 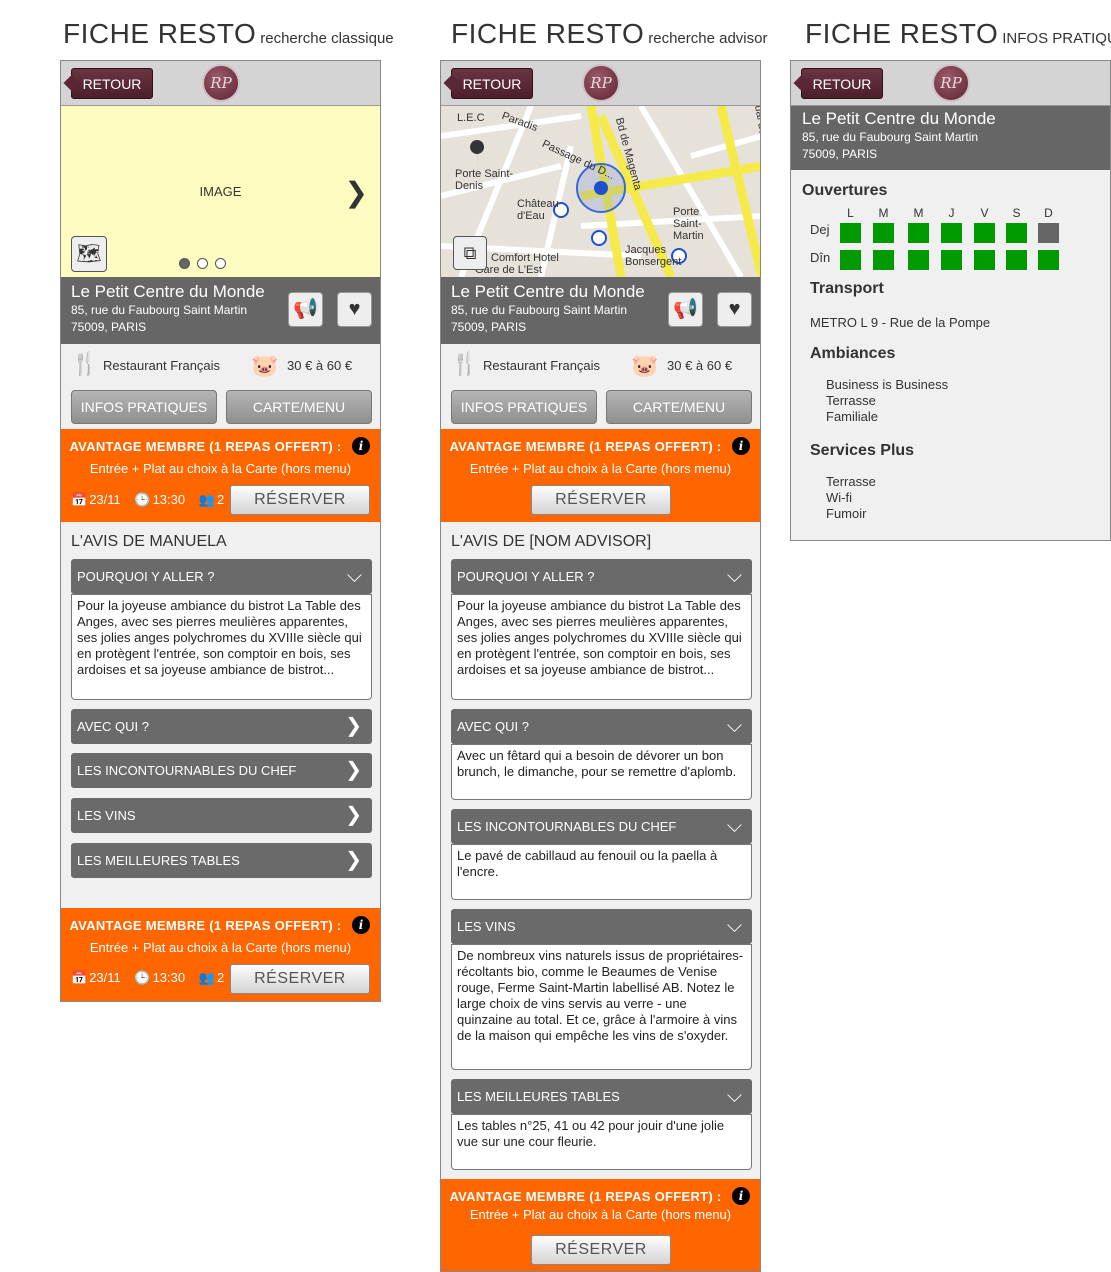 What do you see at coordinates (851, 481) in the screenshot?
I see `service-item: Terrasse` at bounding box center [851, 481].